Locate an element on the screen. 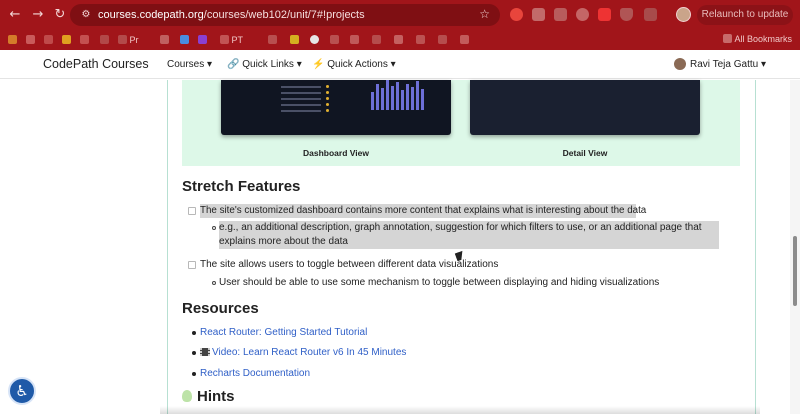  forward-icon: → is located at coordinates (38, 15).